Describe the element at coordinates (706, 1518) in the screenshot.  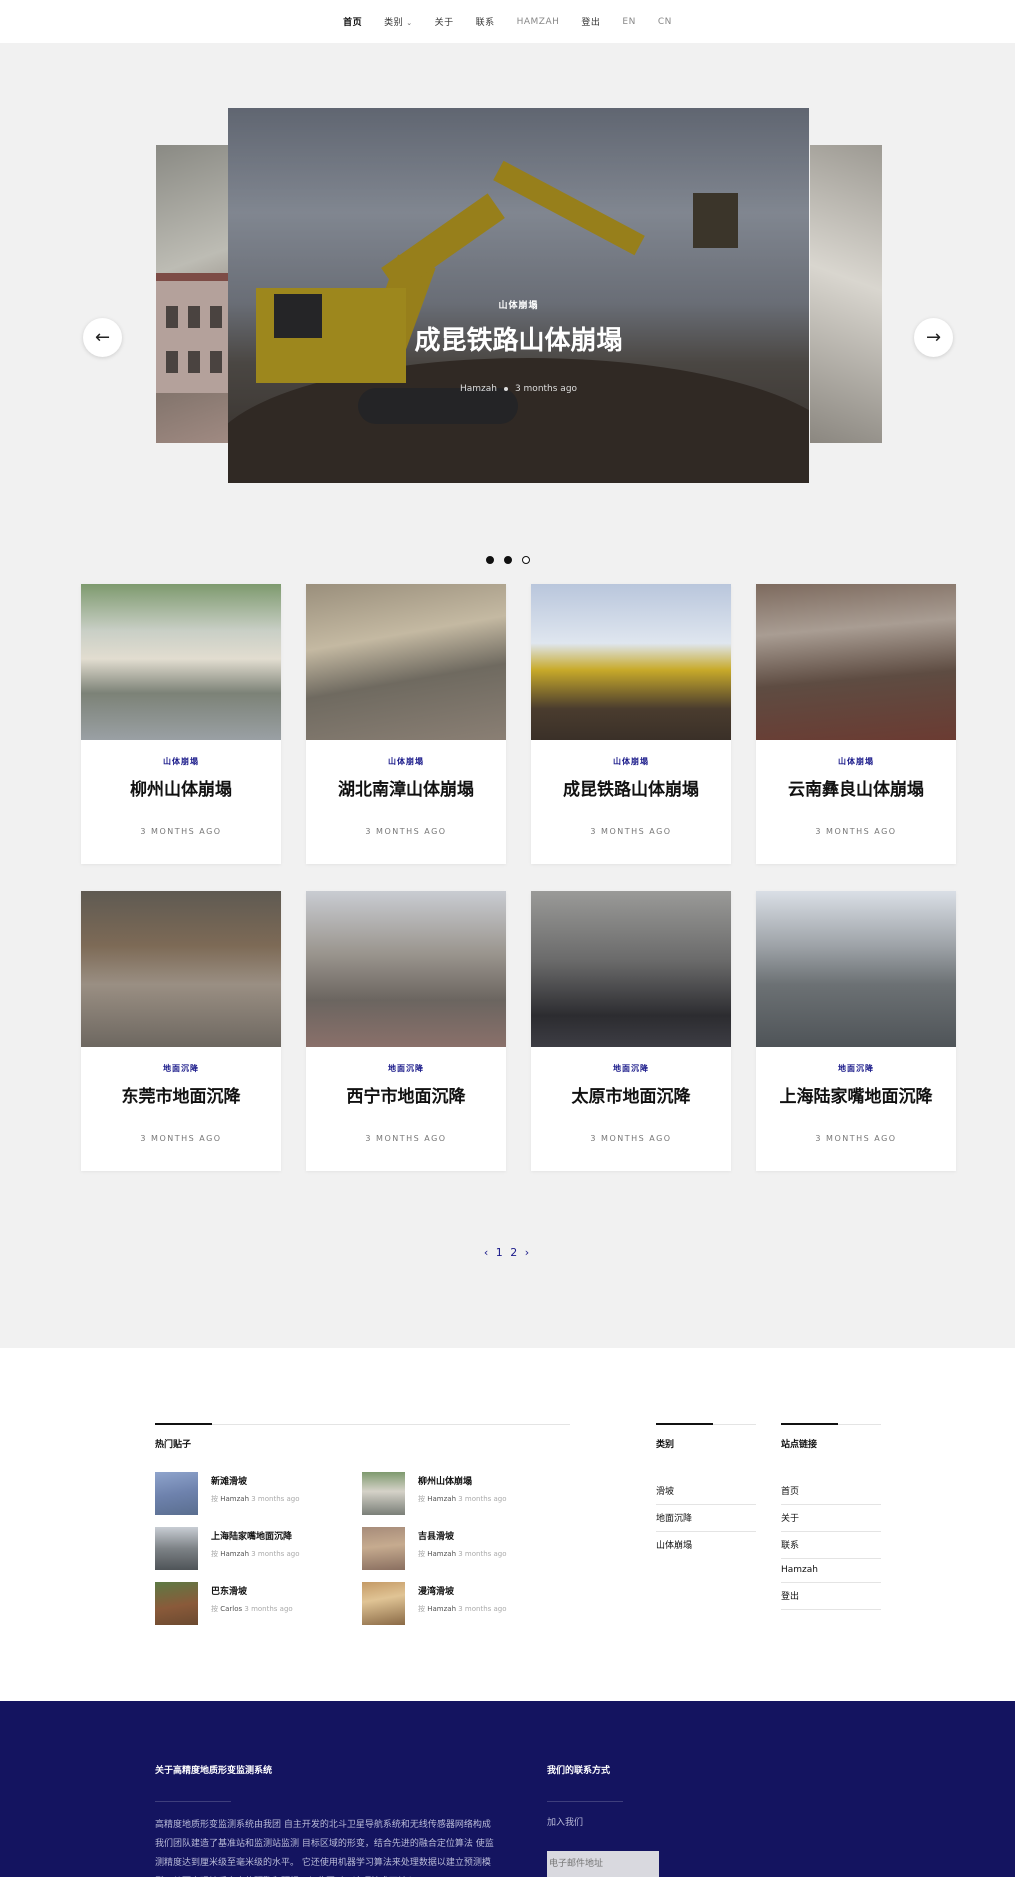
I see `category-link-subsidence: 地面沉降` at that location.